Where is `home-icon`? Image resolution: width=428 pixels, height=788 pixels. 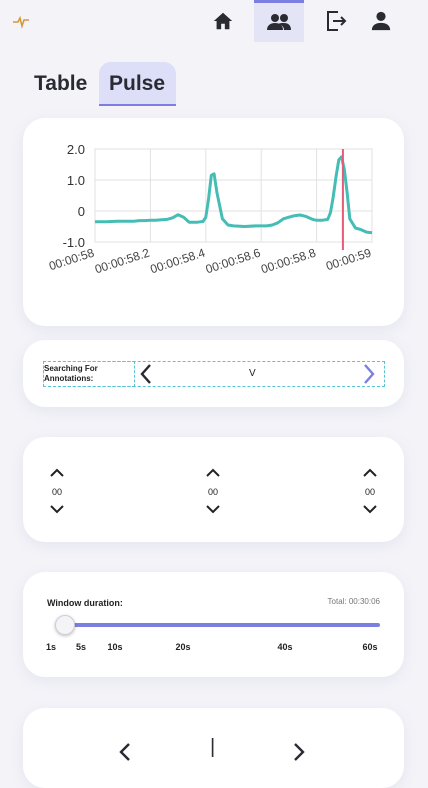
home-icon is located at coordinates (223, 21).